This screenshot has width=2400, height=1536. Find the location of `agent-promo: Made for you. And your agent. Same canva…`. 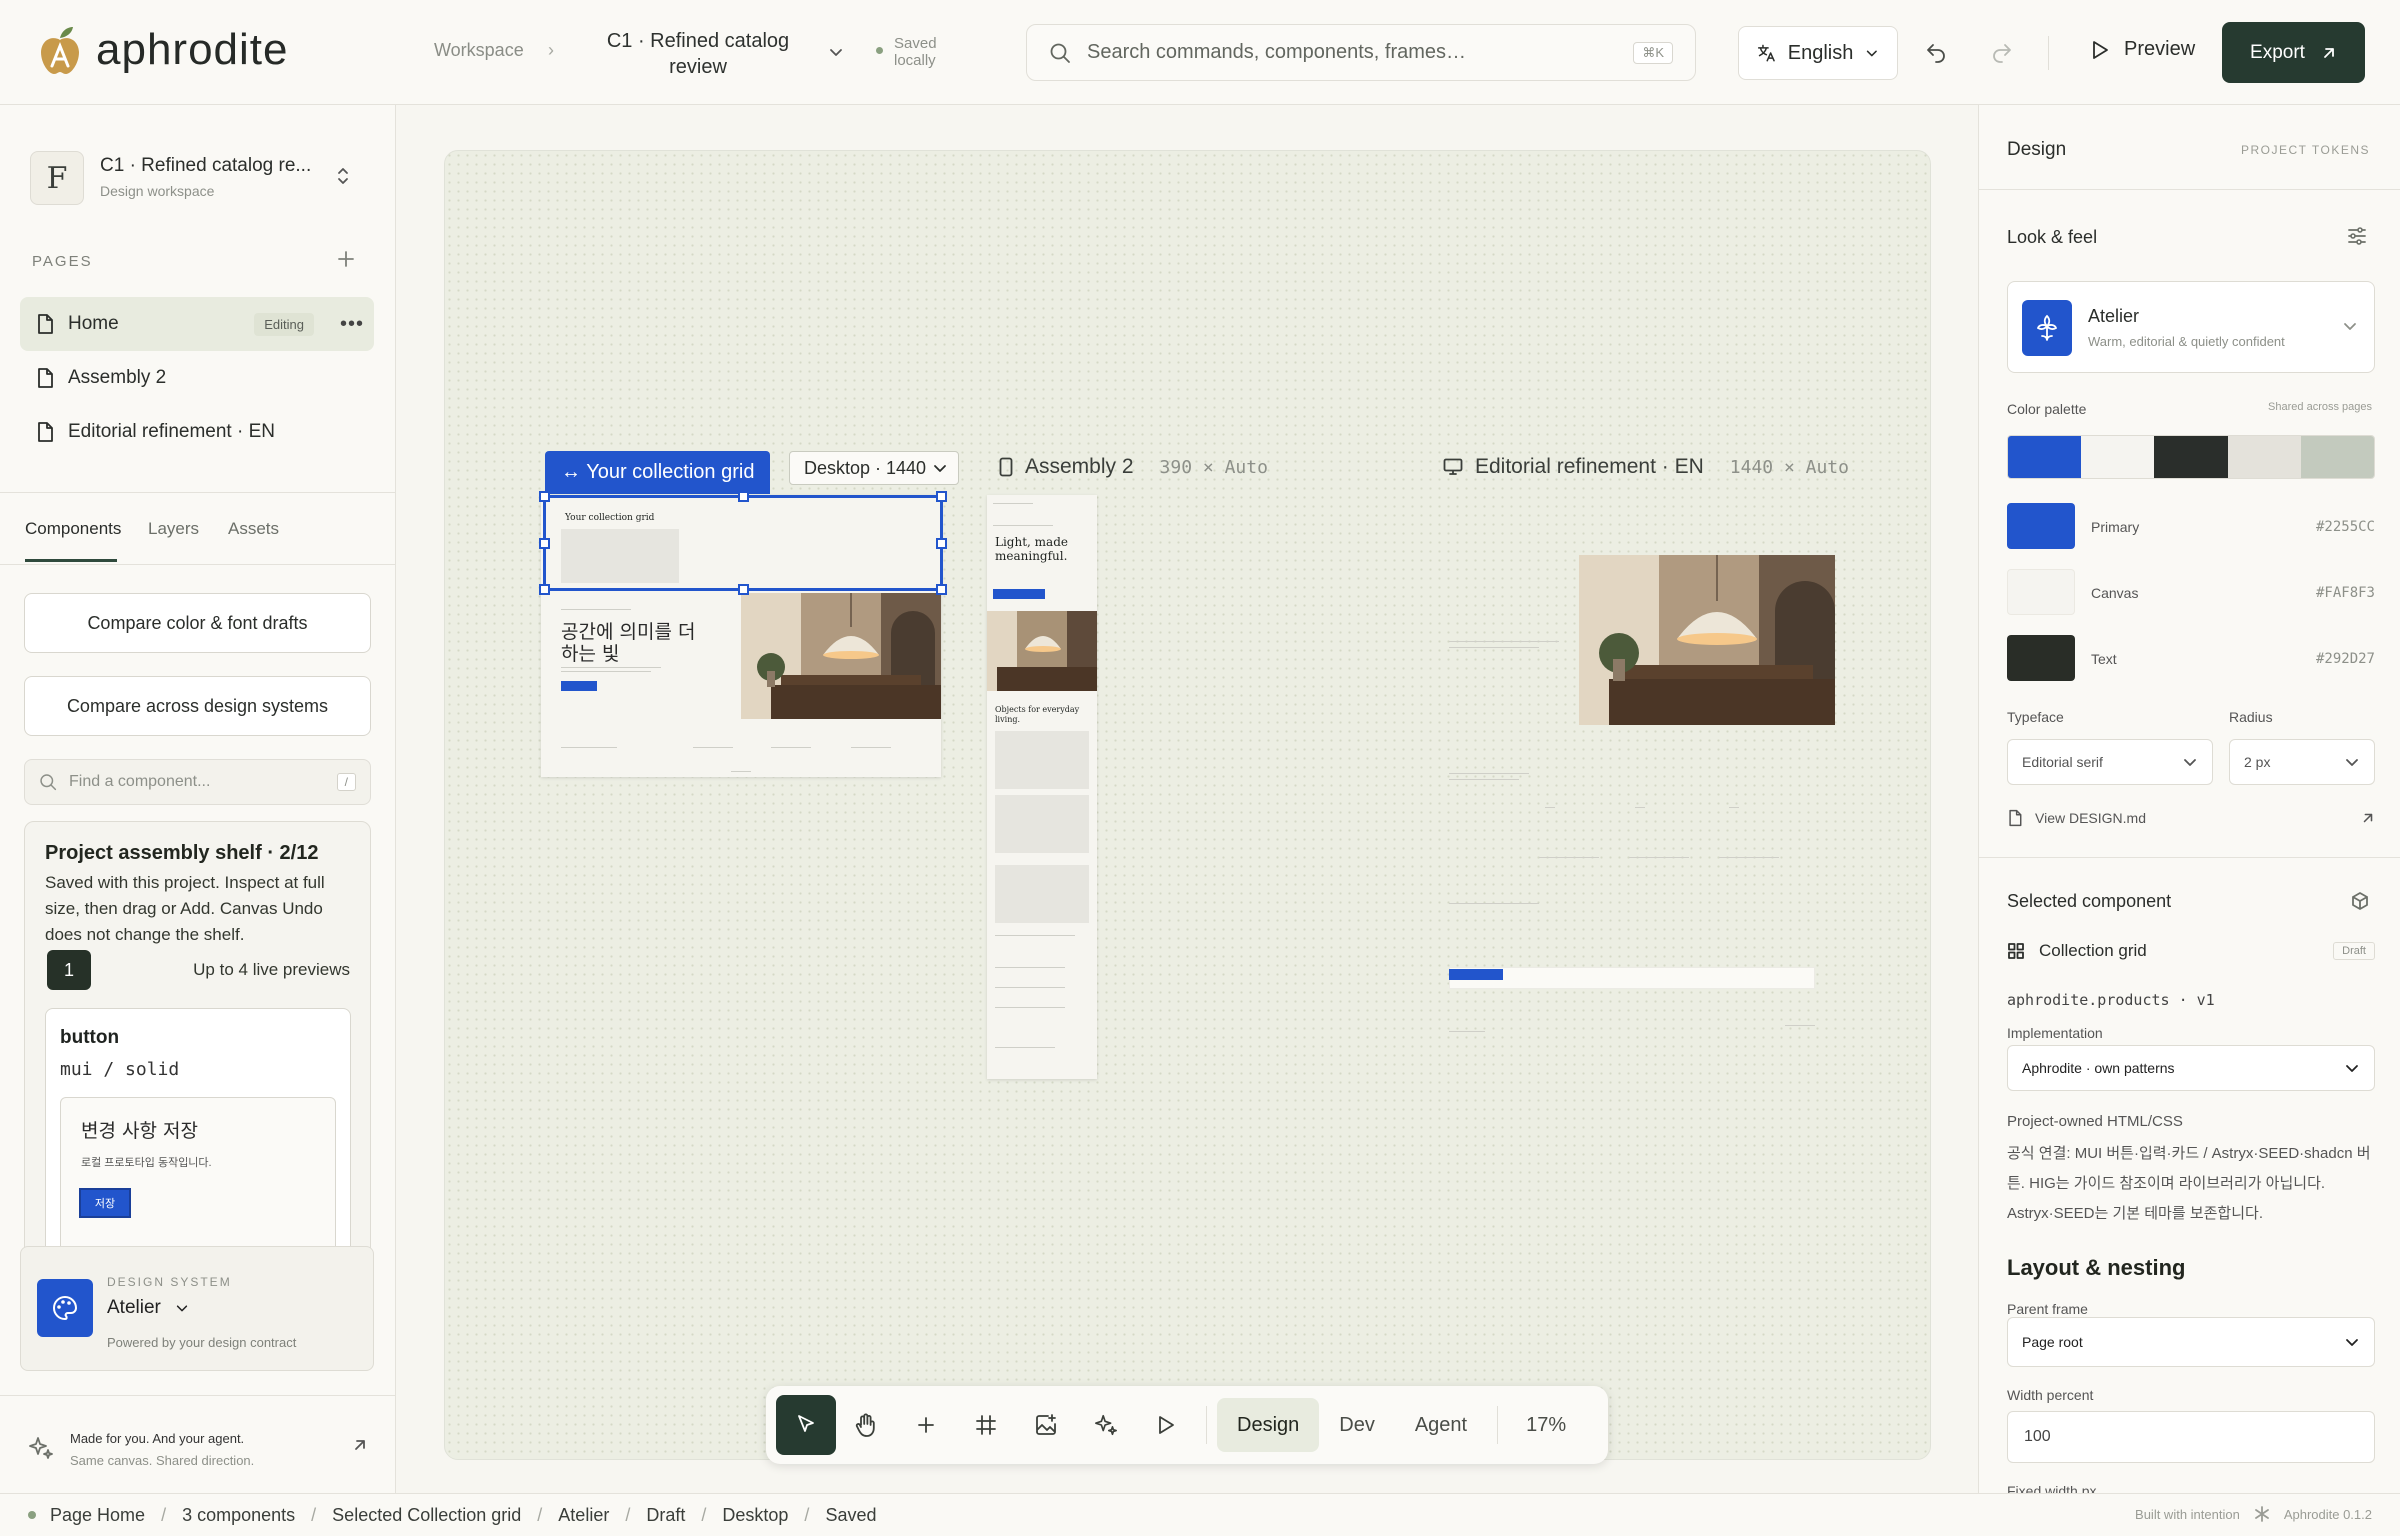

agent-promo: Made for you. And your agent. Same canva… is located at coordinates (198, 1448).